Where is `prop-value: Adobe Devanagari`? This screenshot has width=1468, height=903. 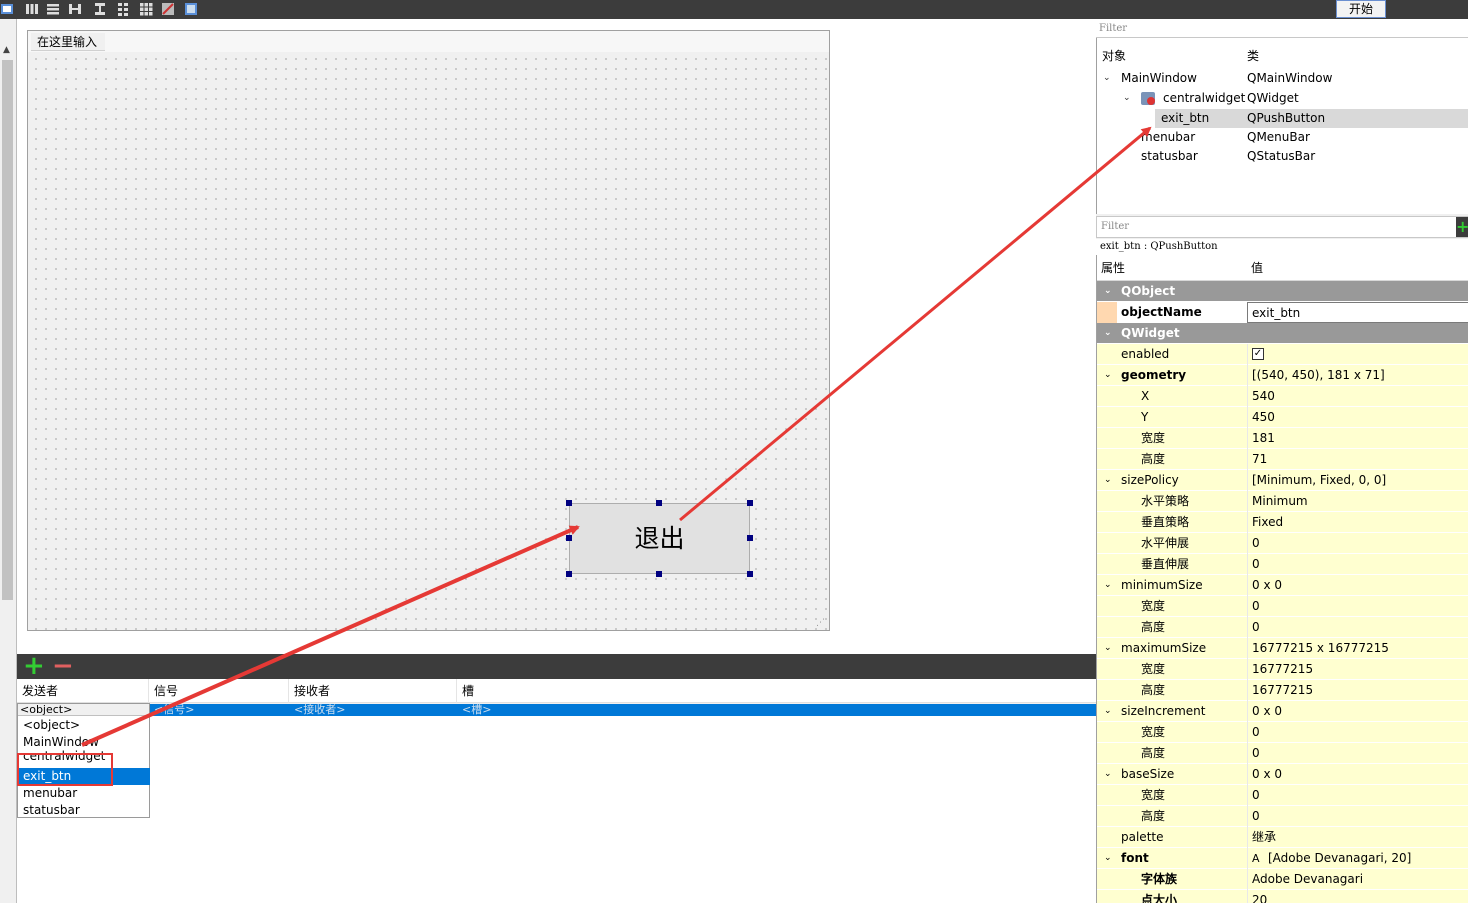 prop-value: Adobe Devanagari is located at coordinates (1357, 879).